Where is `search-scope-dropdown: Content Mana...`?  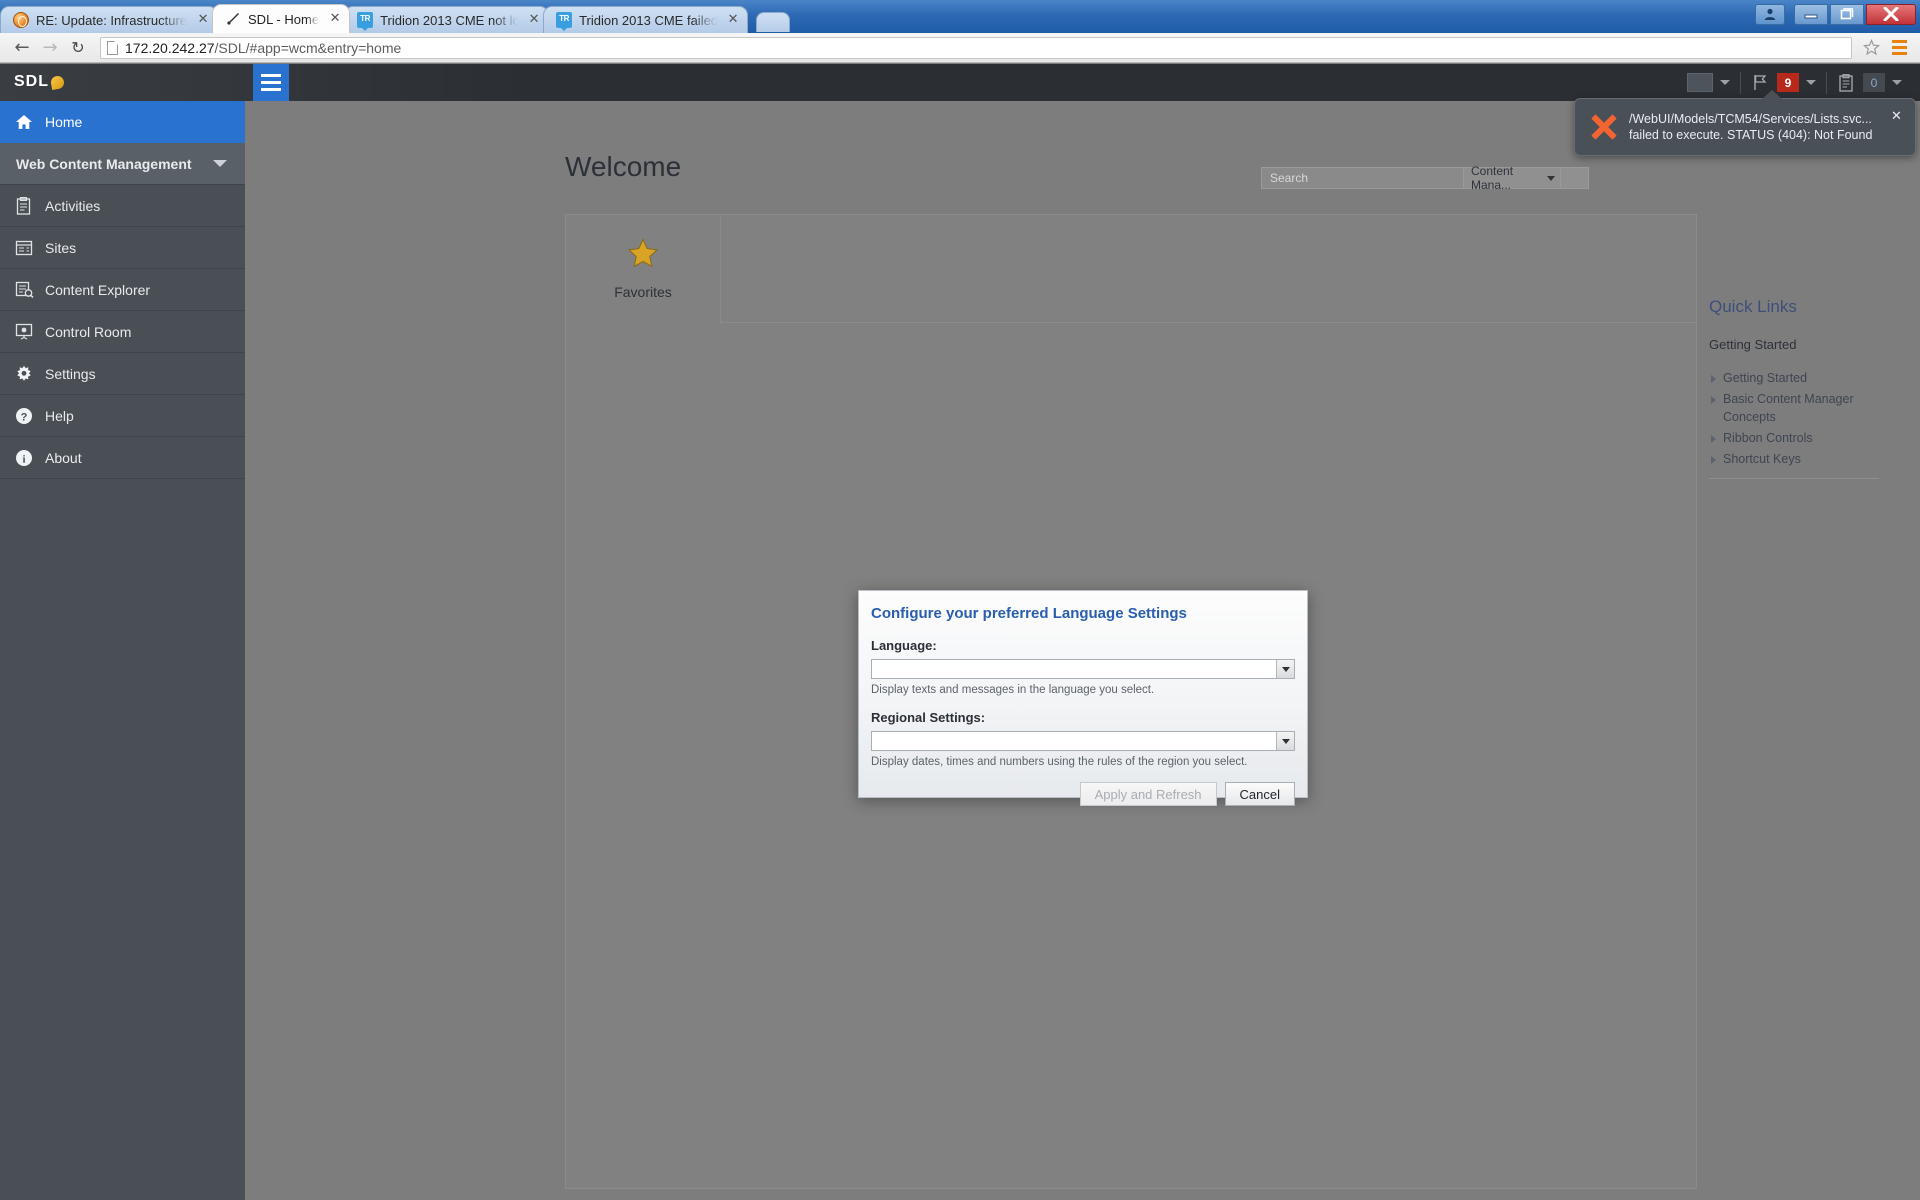 search-scope-dropdown: Content Mana... is located at coordinates (1512, 178).